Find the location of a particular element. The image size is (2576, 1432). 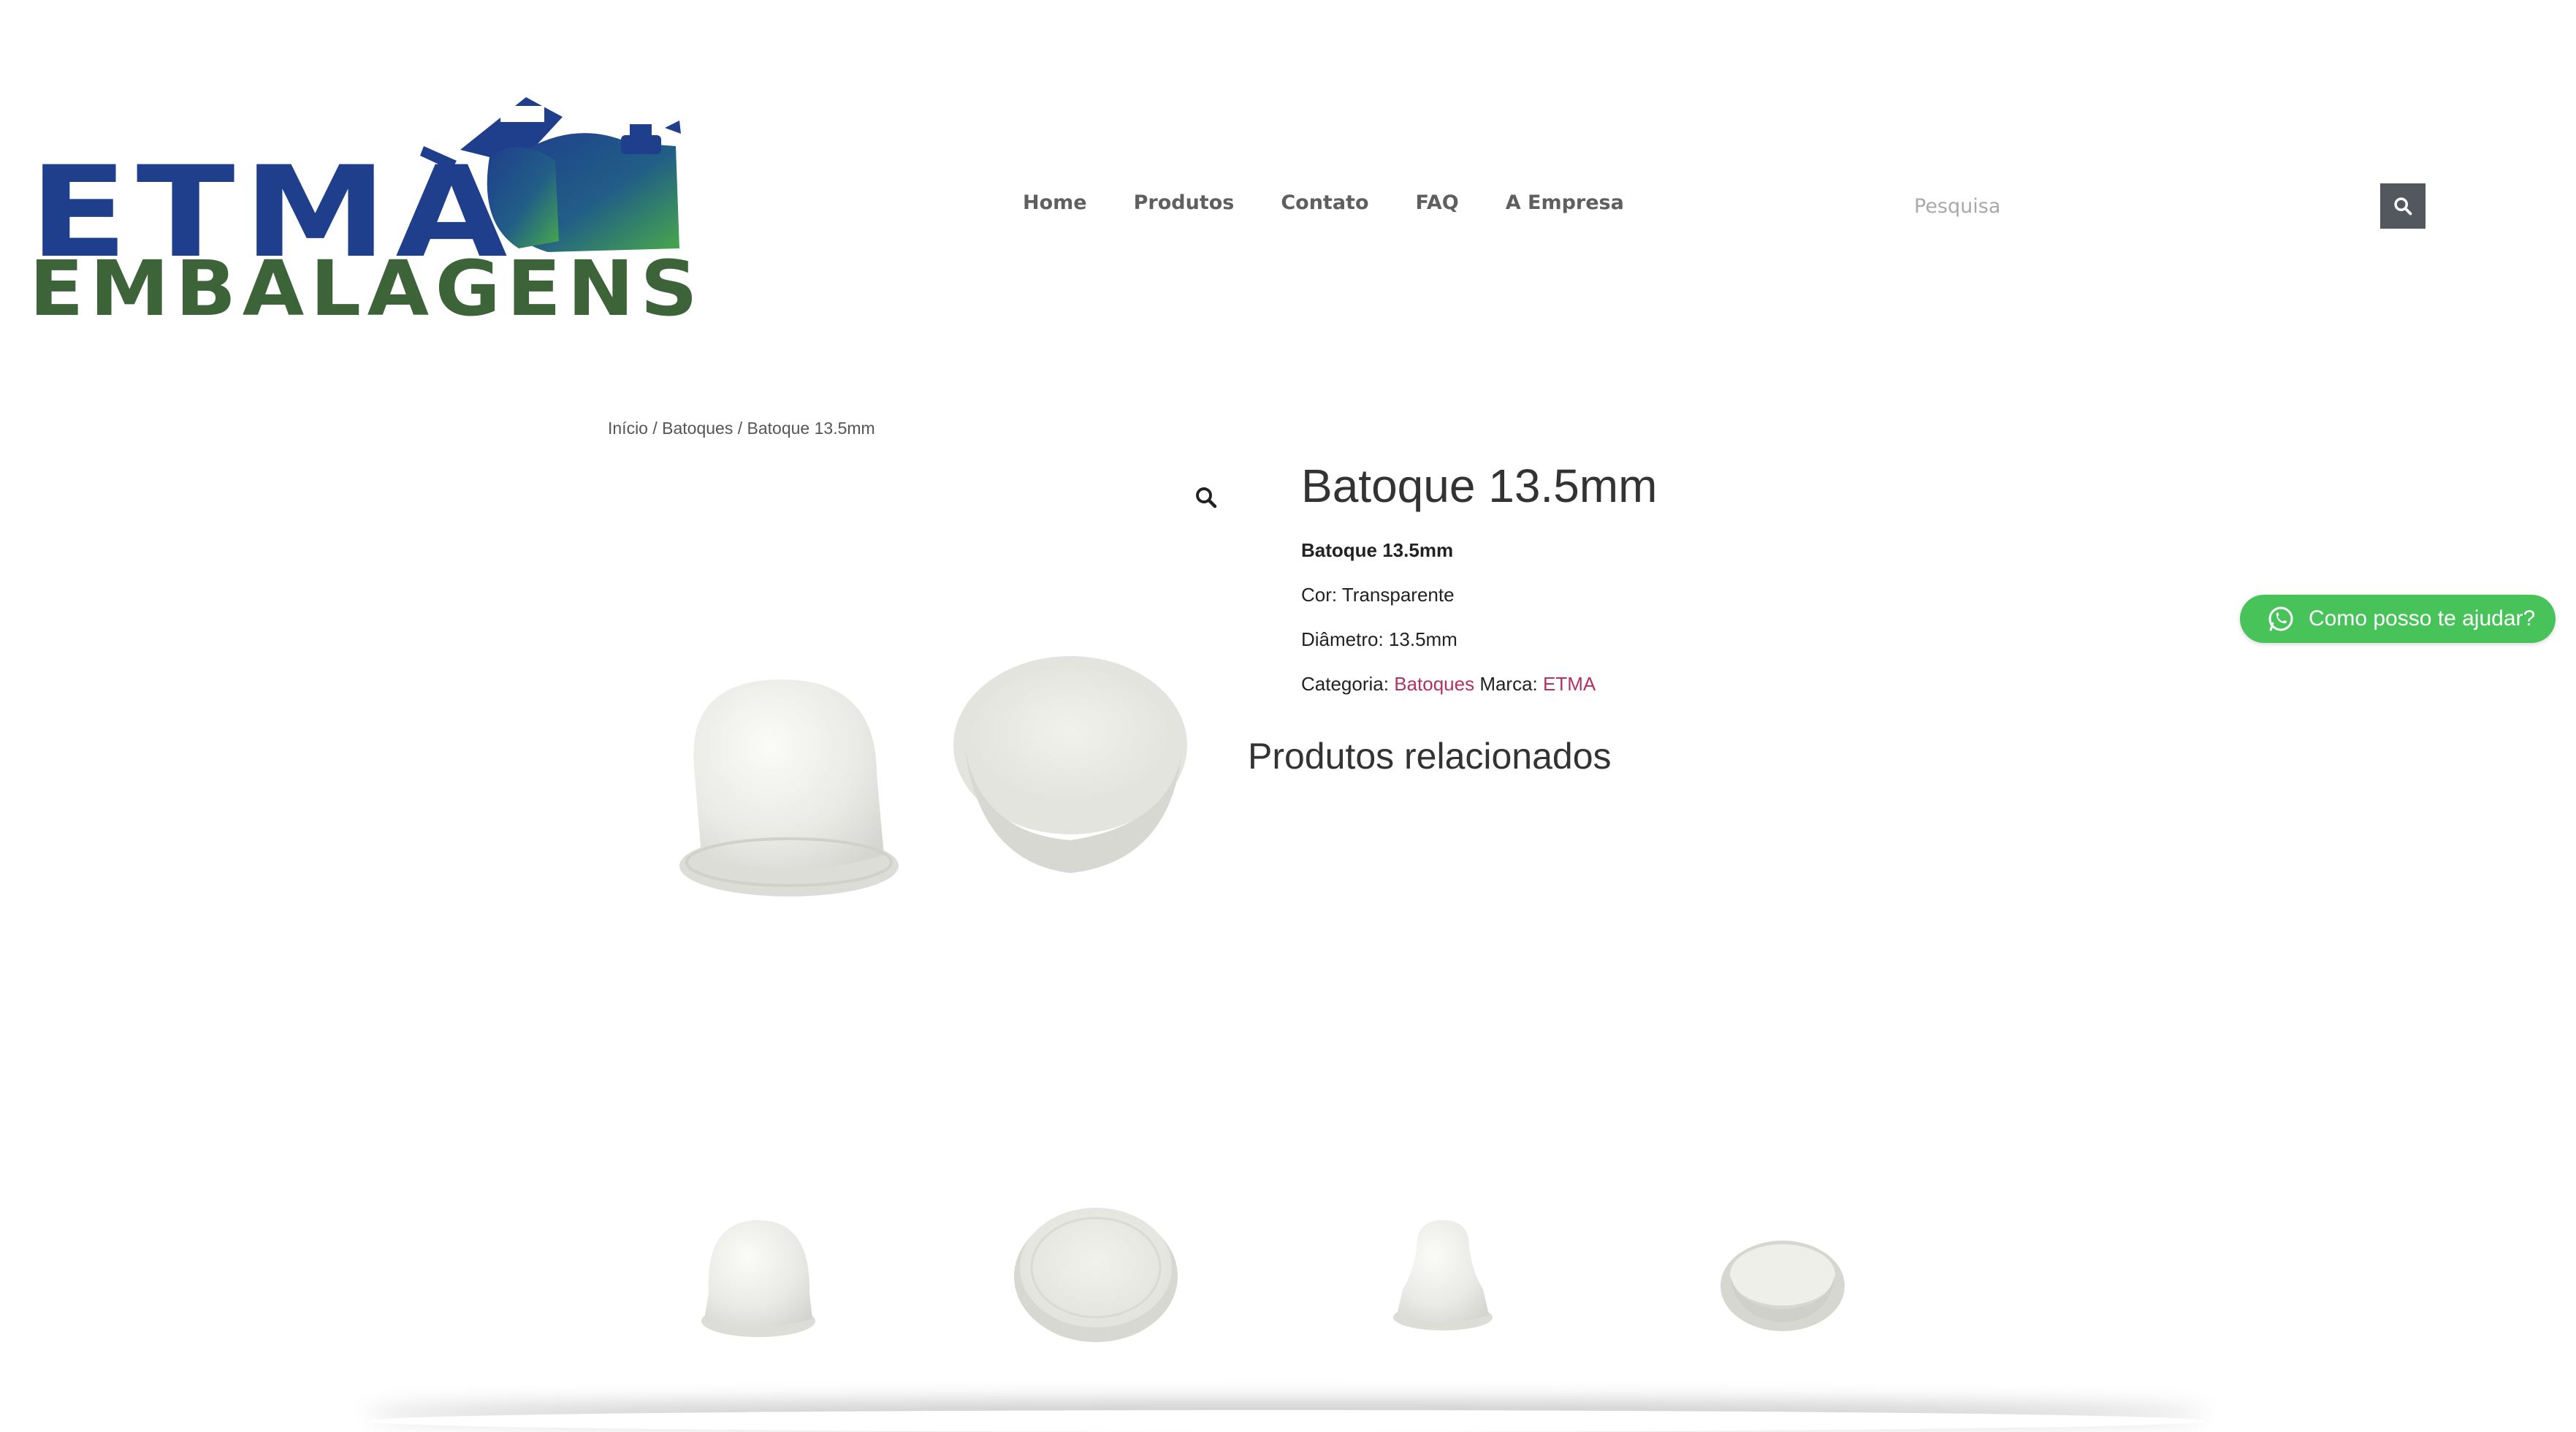

brand-link: ETMA is located at coordinates (1570, 684).